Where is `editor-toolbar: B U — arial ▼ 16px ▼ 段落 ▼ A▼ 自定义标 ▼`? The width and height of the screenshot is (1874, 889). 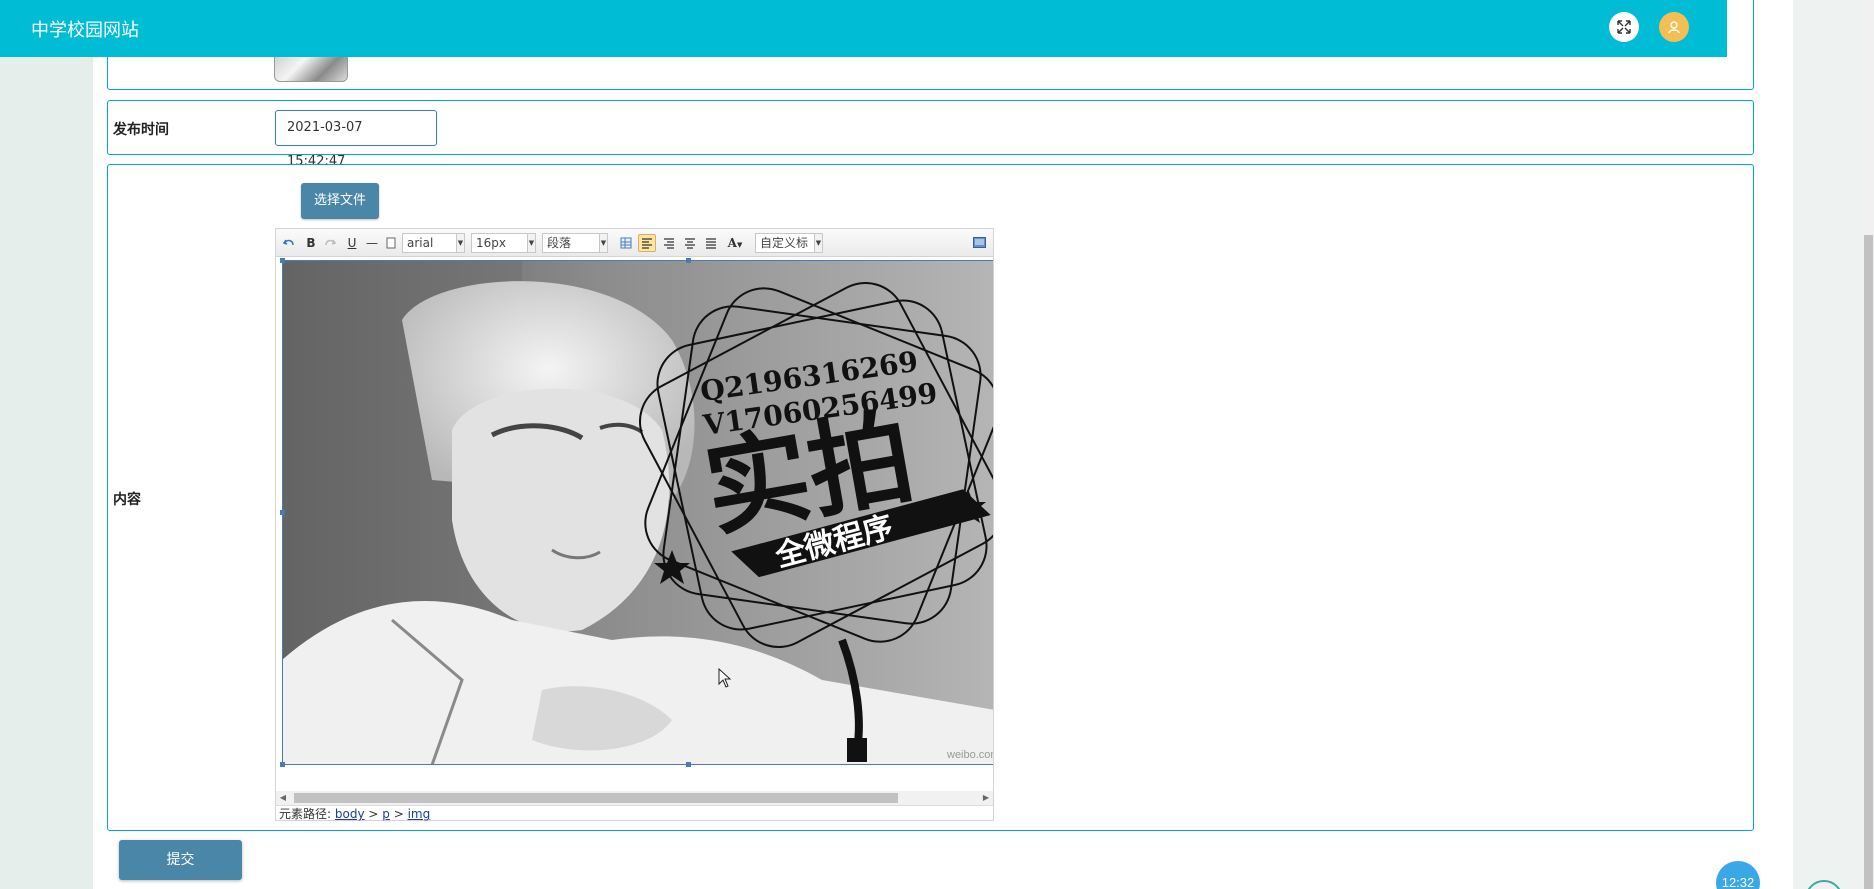
editor-toolbar: B U — arial ▼ 16px ▼ 段落 ▼ A▼ 自定义标 ▼ is located at coordinates (634, 243).